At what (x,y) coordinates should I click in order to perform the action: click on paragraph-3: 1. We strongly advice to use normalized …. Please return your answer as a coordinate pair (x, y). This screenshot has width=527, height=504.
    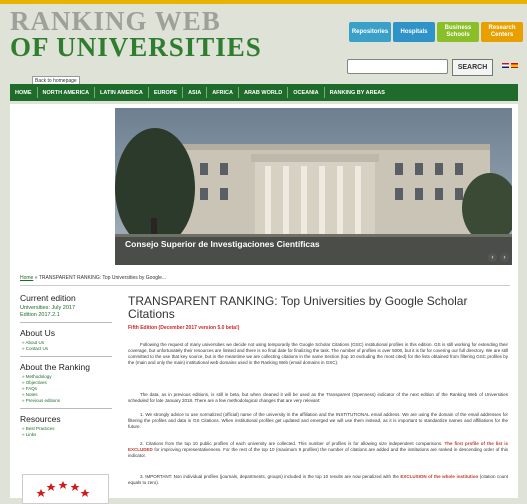
    Looking at the image, I should click on (318, 420).